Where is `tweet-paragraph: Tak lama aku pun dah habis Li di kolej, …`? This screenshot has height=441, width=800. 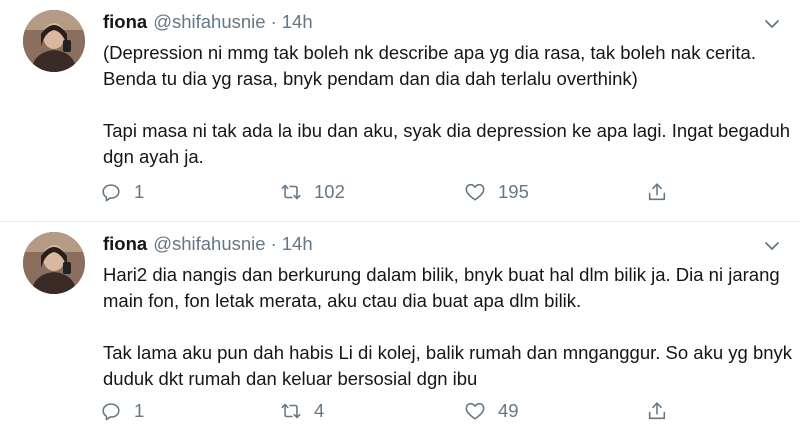 tweet-paragraph: Tak lama aku pun dah habis Li di kolej, … is located at coordinates (448, 365).